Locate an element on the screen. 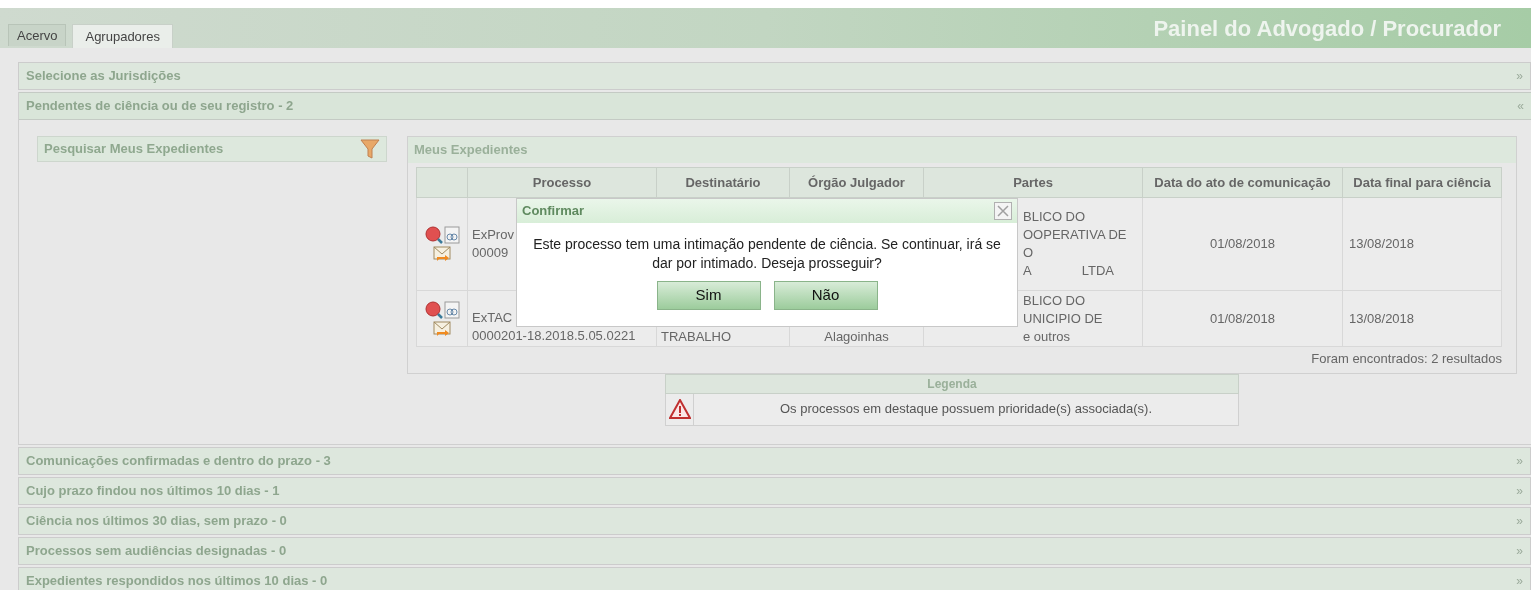  column-header: Partes is located at coordinates (1033, 182).